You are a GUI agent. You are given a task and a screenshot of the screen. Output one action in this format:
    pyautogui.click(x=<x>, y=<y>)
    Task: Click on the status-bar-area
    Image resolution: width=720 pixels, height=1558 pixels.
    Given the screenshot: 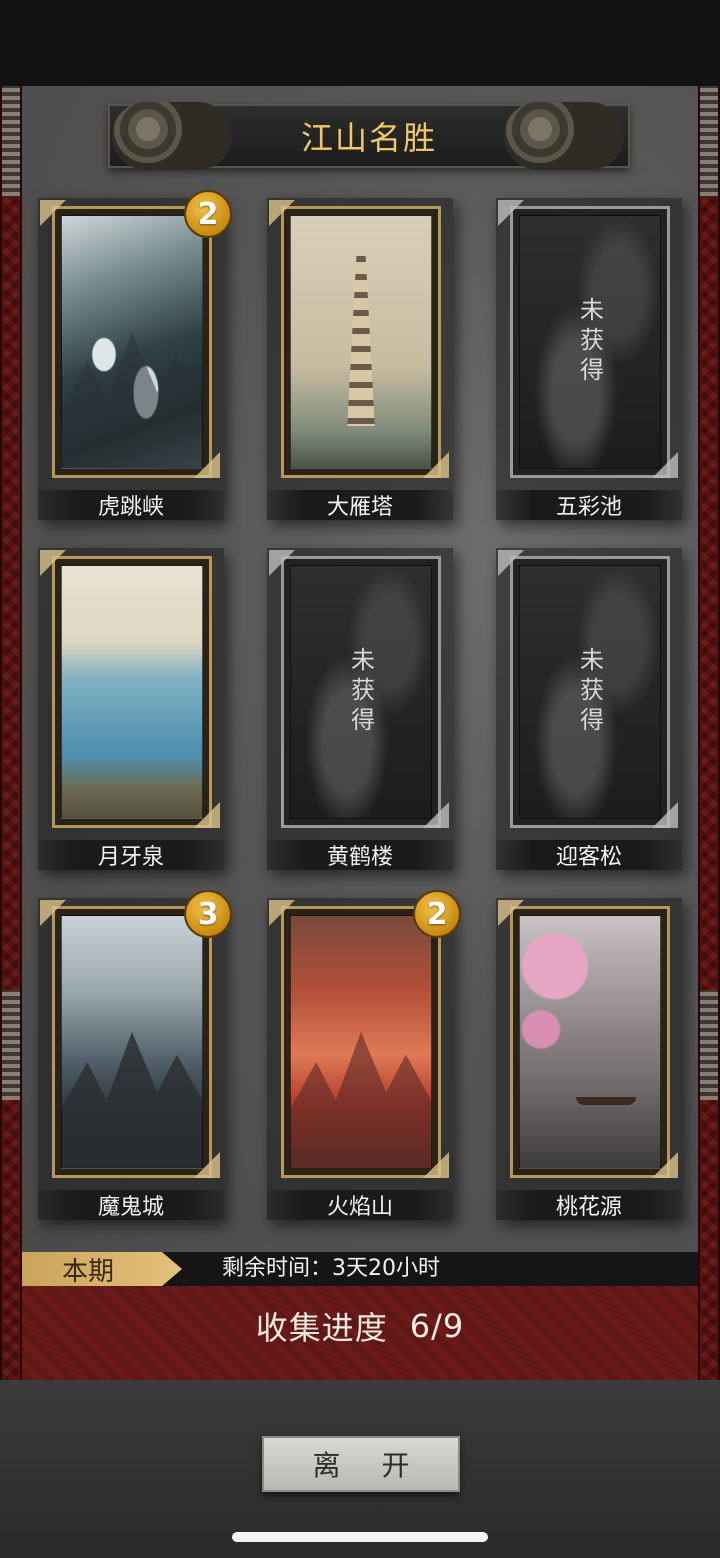 What is the action you would take?
    pyautogui.click(x=360, y=43)
    